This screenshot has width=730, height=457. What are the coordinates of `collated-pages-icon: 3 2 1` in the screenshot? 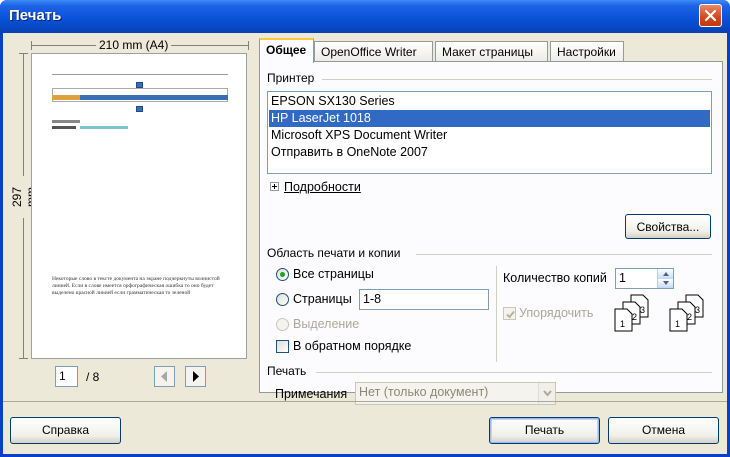 It's located at (631, 313).